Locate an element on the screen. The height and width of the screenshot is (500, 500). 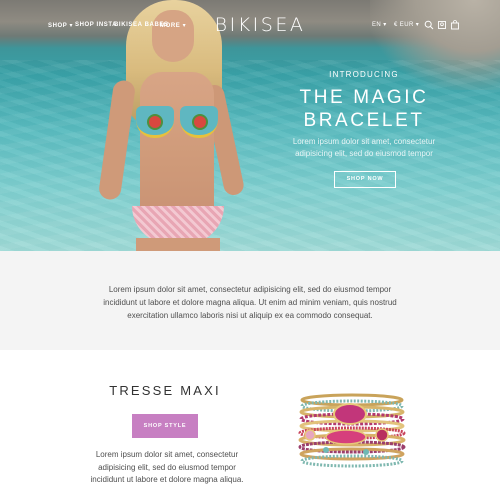
nav-more: MORE ▾ is located at coordinates (173, 25).